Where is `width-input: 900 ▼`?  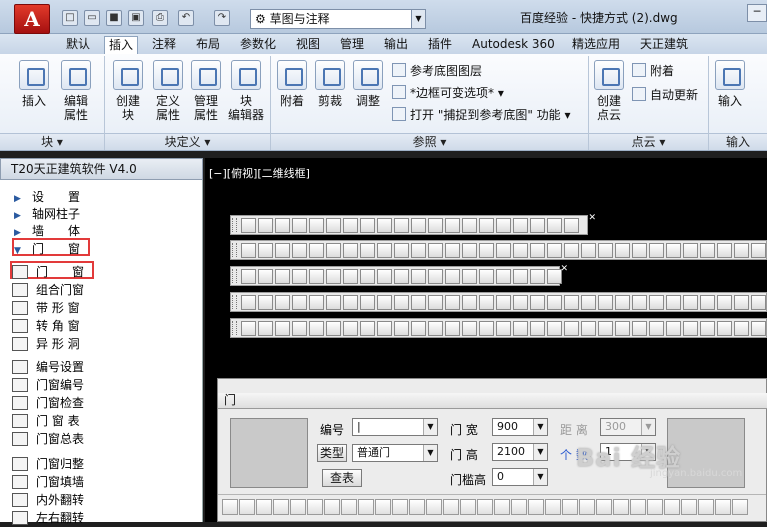
width-input: 900 ▼ is located at coordinates (520, 427).